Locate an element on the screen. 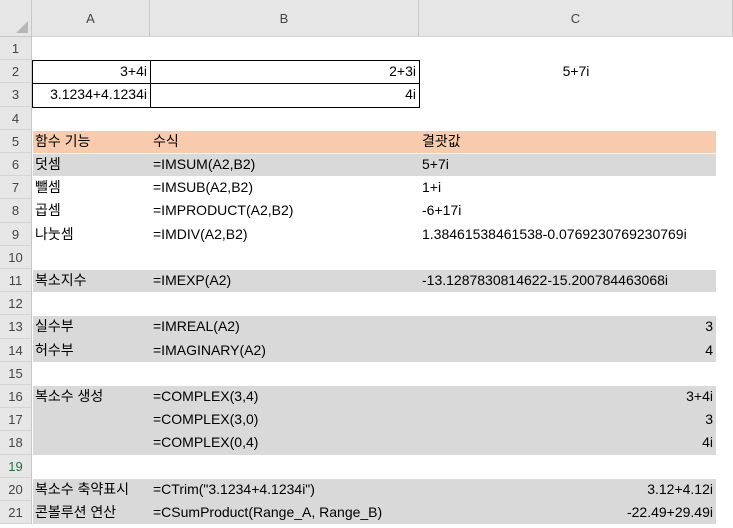 Image resolution: width=733 pixels, height=528 pixels. row-header-7: 7 is located at coordinates (16, 188).